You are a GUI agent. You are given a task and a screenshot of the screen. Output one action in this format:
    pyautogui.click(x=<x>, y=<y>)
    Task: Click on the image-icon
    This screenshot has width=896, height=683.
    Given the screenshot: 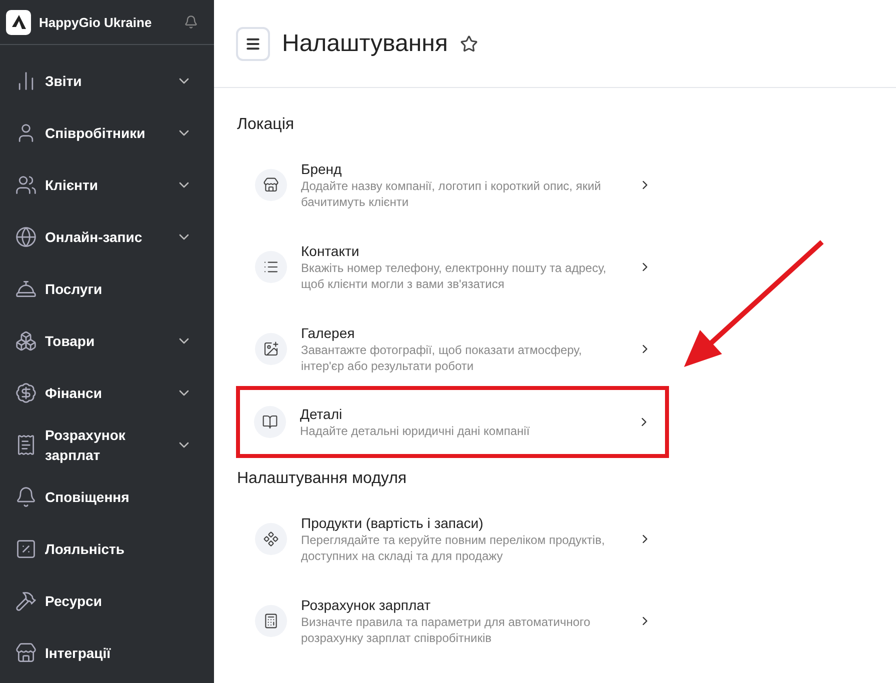 What is the action you would take?
    pyautogui.click(x=271, y=349)
    